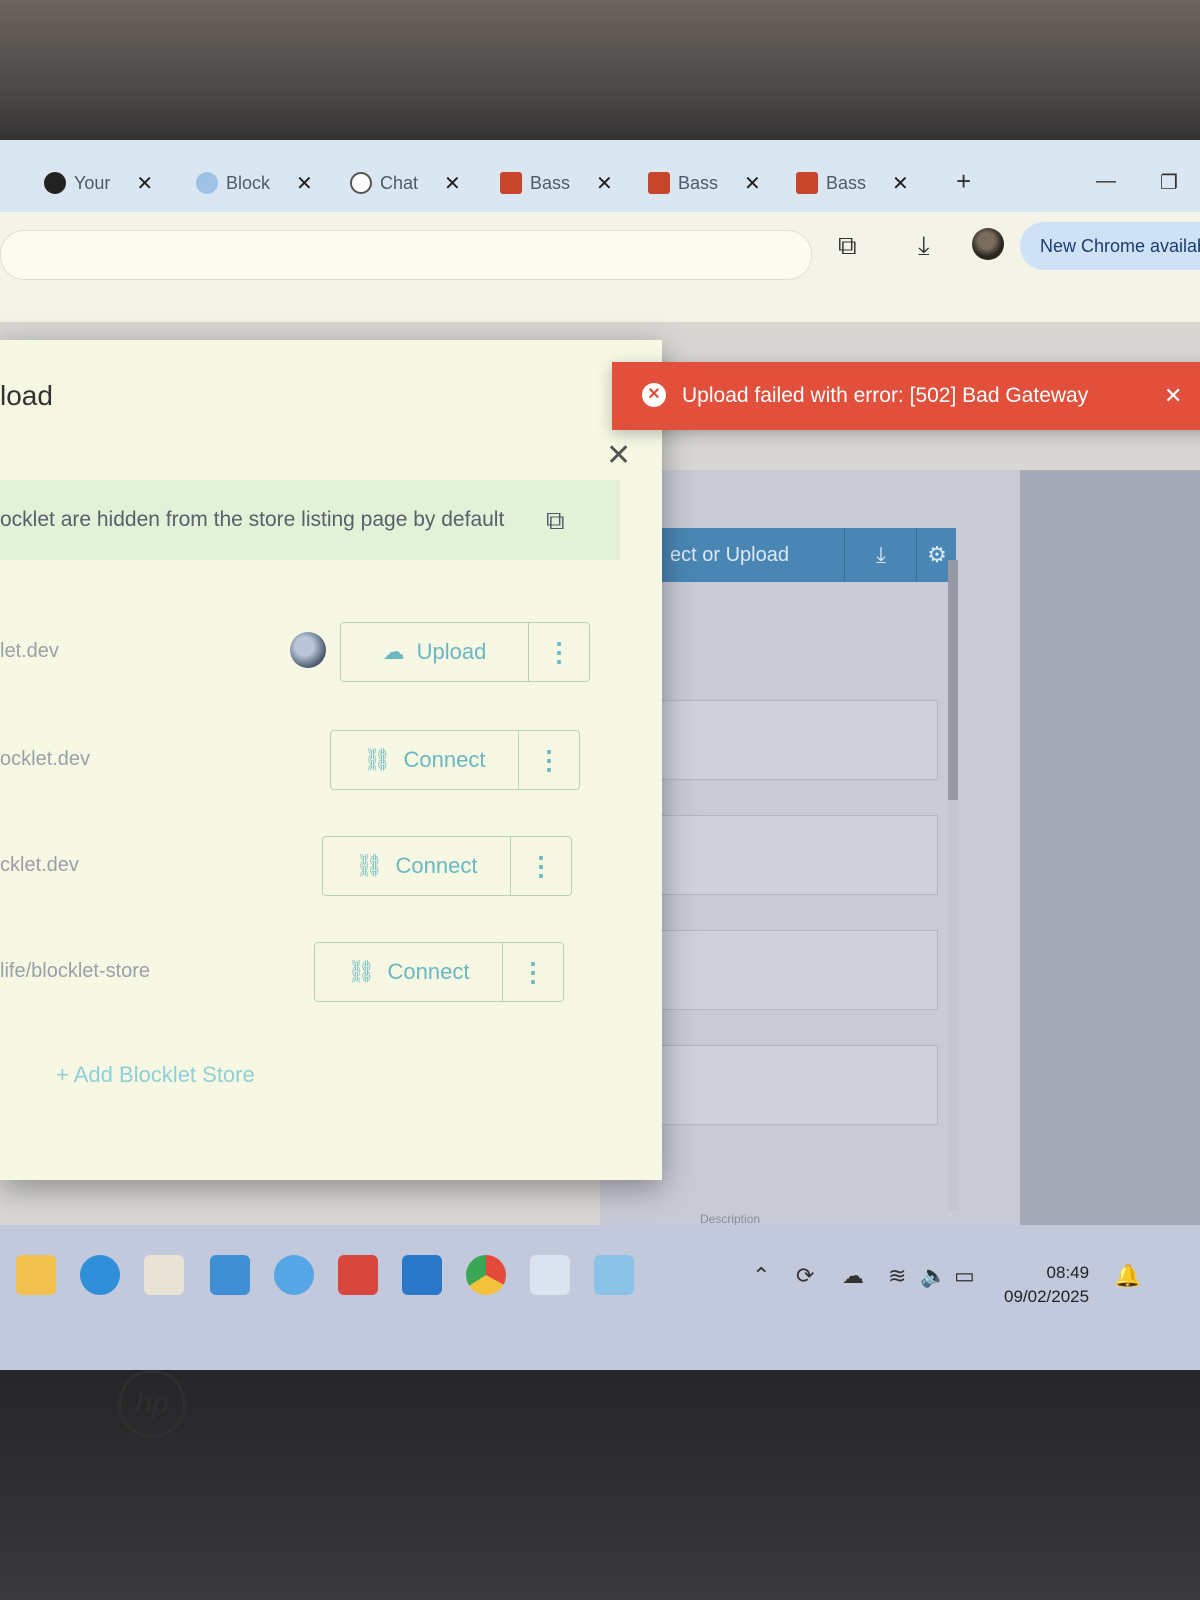  I want to click on tab-bass-2: Bass ✕, so click(704, 183).